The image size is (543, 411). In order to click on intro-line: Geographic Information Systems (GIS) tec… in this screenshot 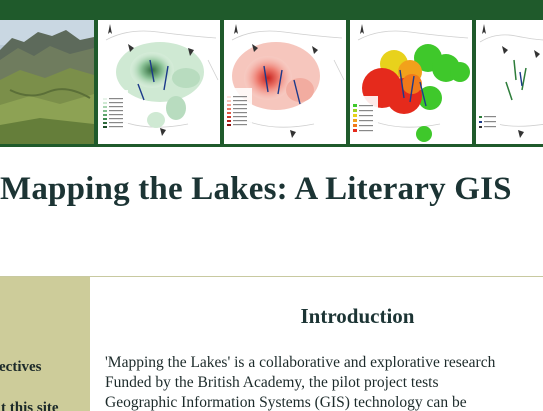, I will do `click(286, 402)`.